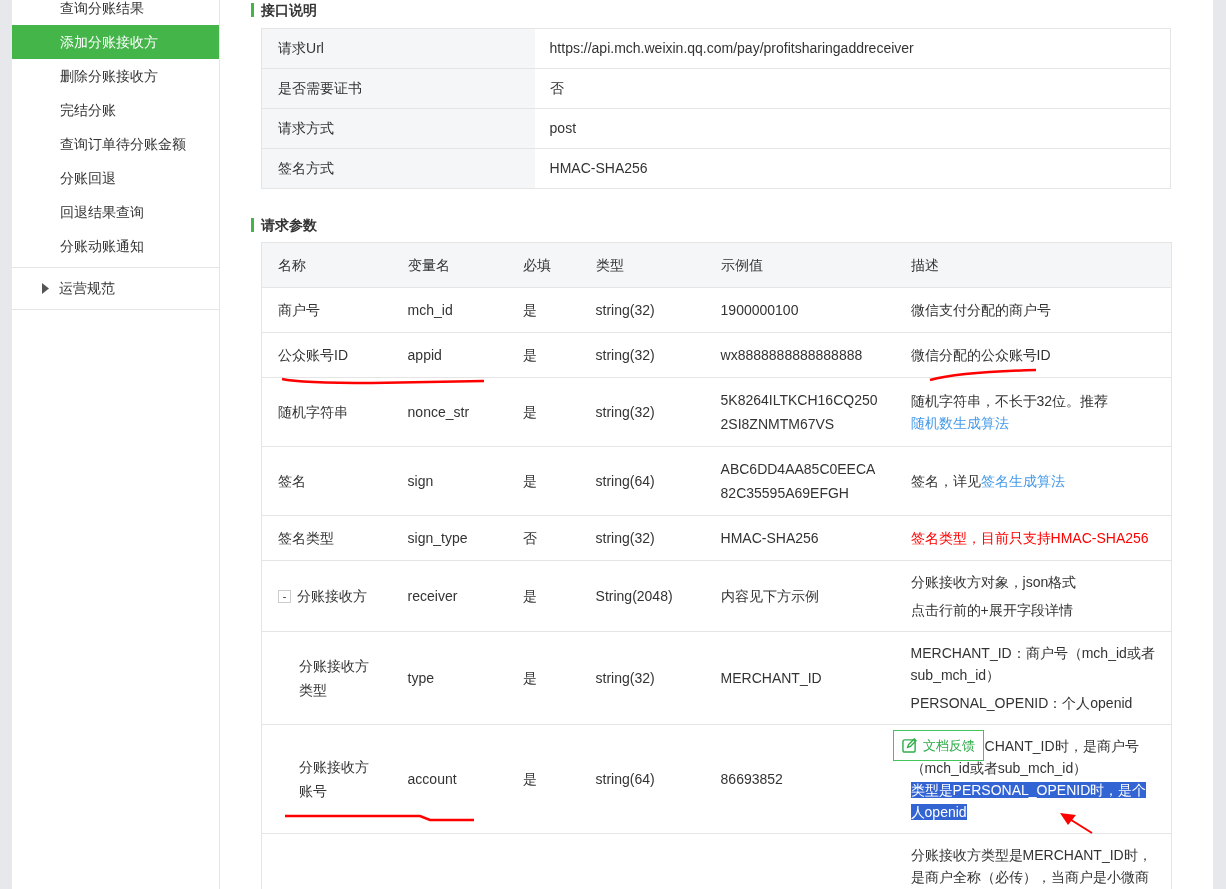 The image size is (1226, 889). Describe the element at coordinates (332, 596) in the screenshot. I see `param-name: 分账接收方` at that location.